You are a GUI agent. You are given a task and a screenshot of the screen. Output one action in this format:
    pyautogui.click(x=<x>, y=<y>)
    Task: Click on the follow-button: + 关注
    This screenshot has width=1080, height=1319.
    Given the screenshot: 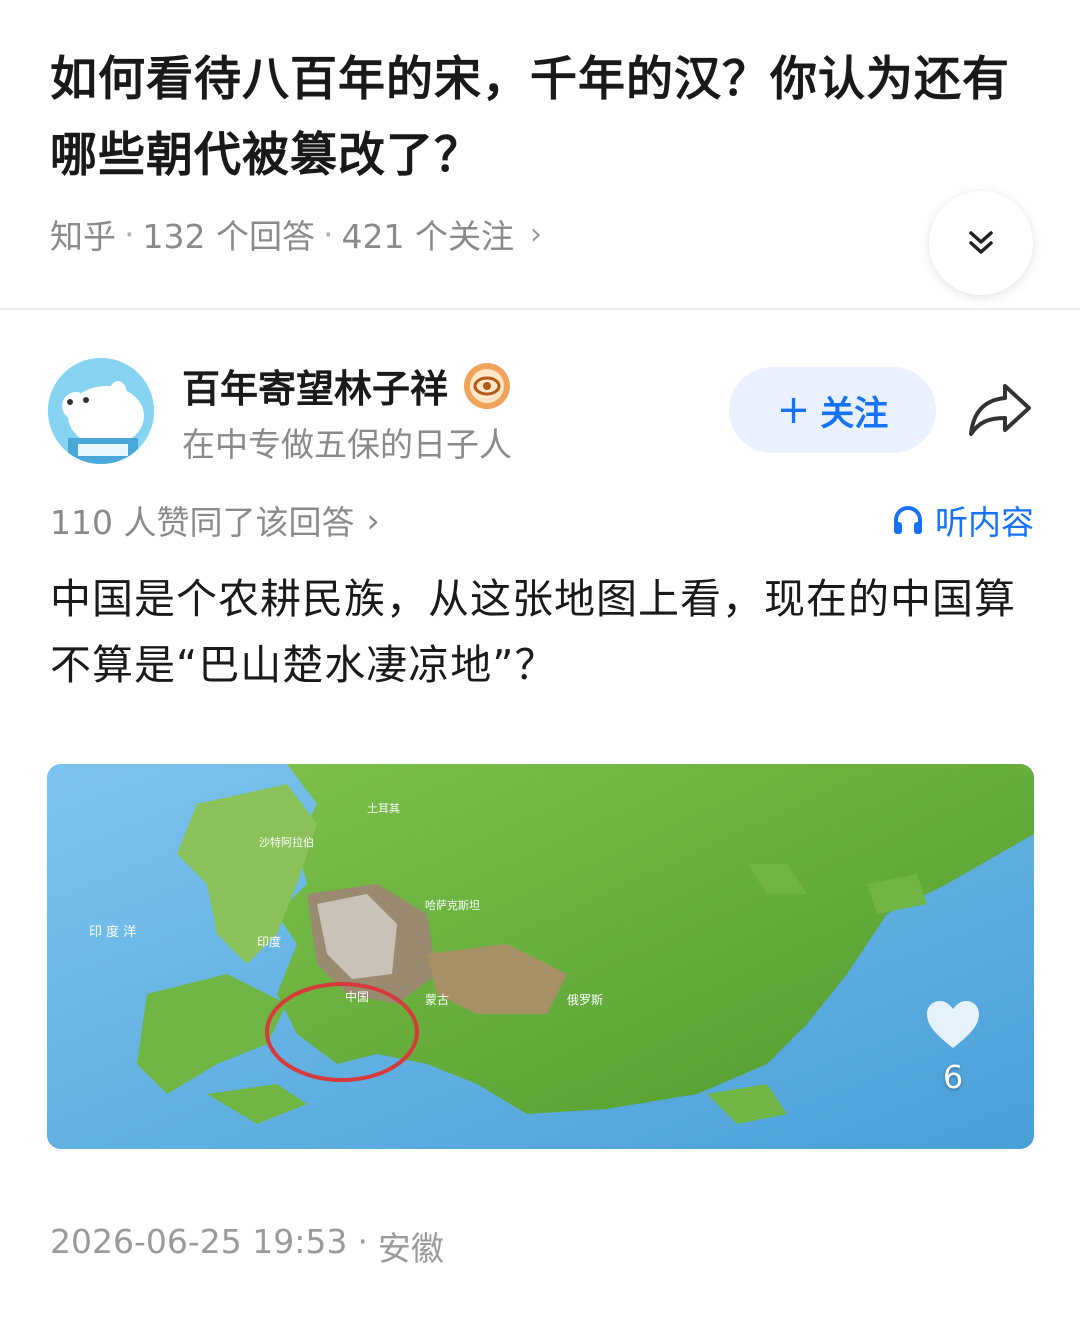 What is the action you would take?
    pyautogui.click(x=832, y=410)
    